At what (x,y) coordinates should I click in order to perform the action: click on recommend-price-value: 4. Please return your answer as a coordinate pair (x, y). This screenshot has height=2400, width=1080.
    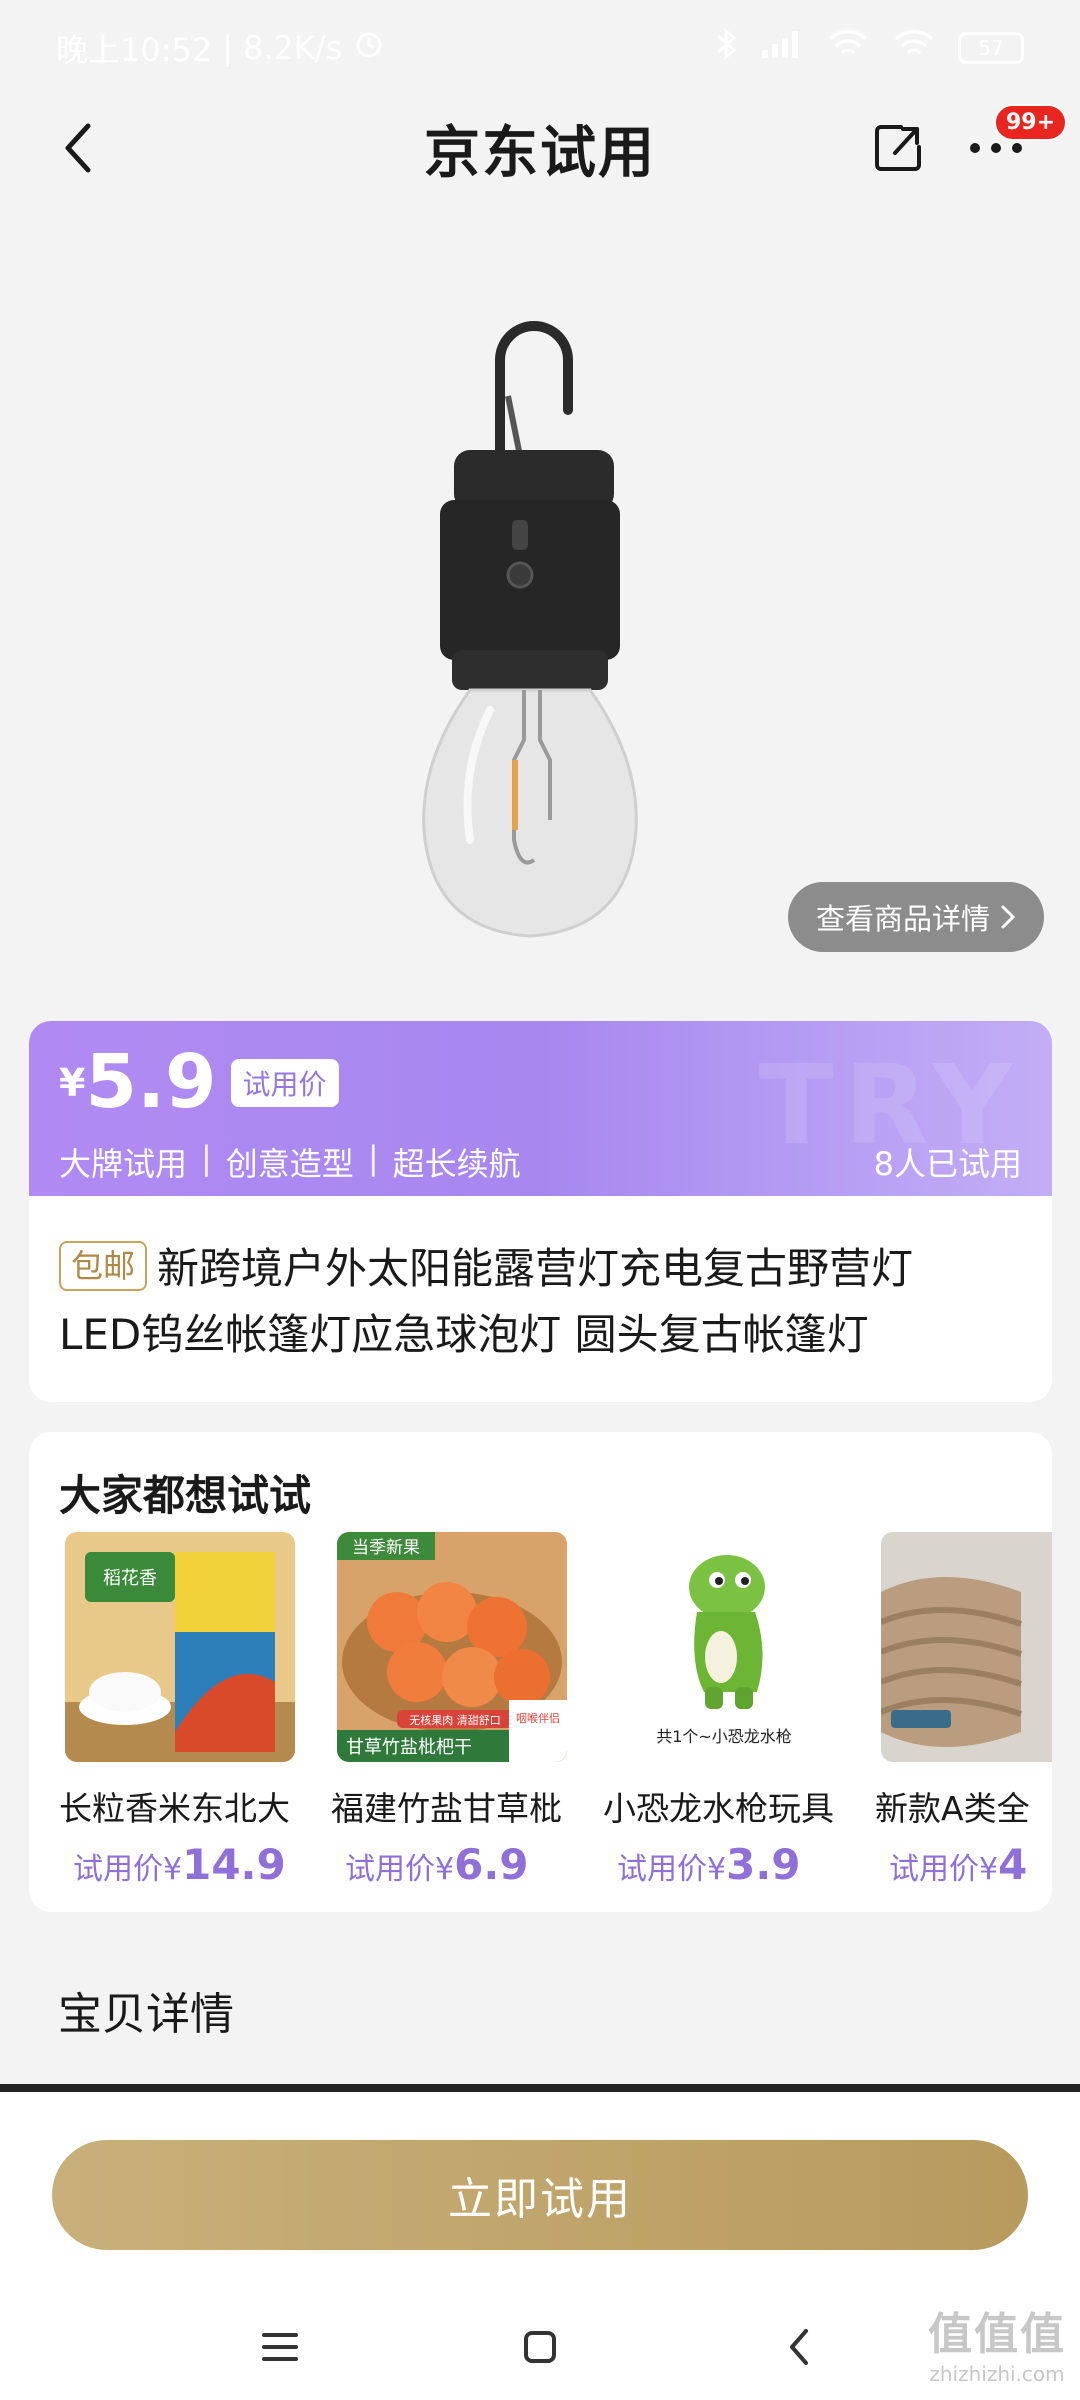
    Looking at the image, I should click on (1013, 1864).